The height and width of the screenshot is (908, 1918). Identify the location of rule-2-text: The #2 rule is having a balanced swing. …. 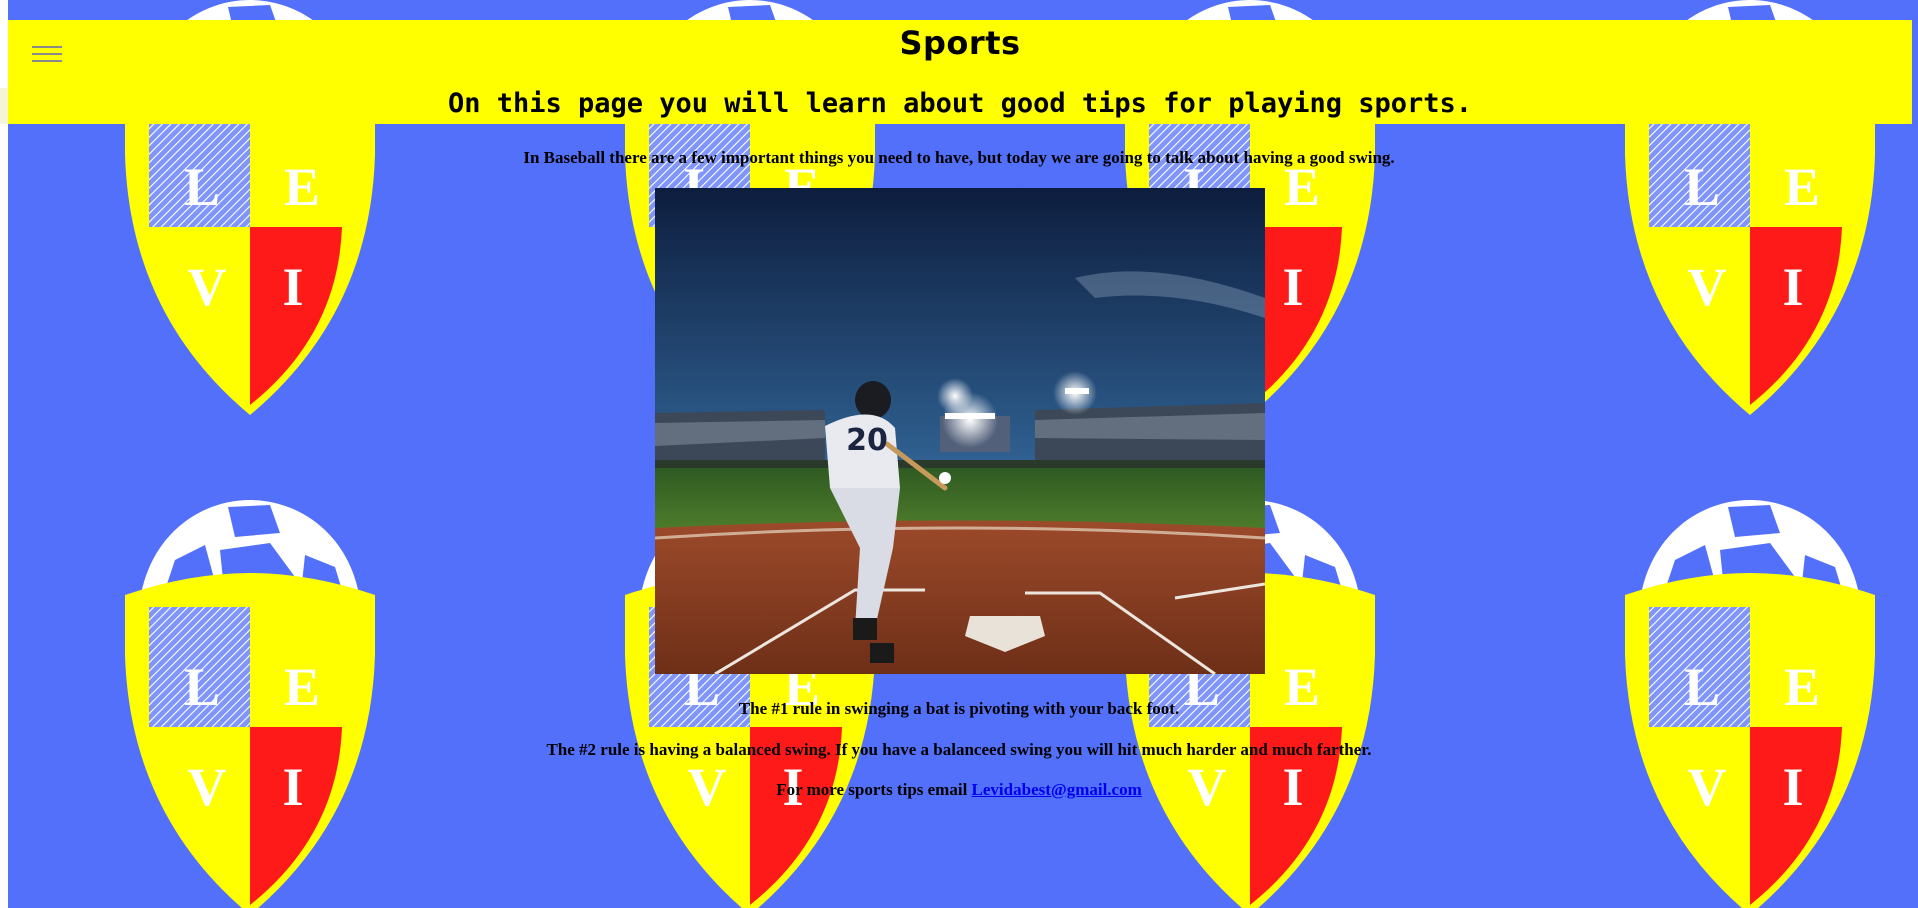
(959, 749).